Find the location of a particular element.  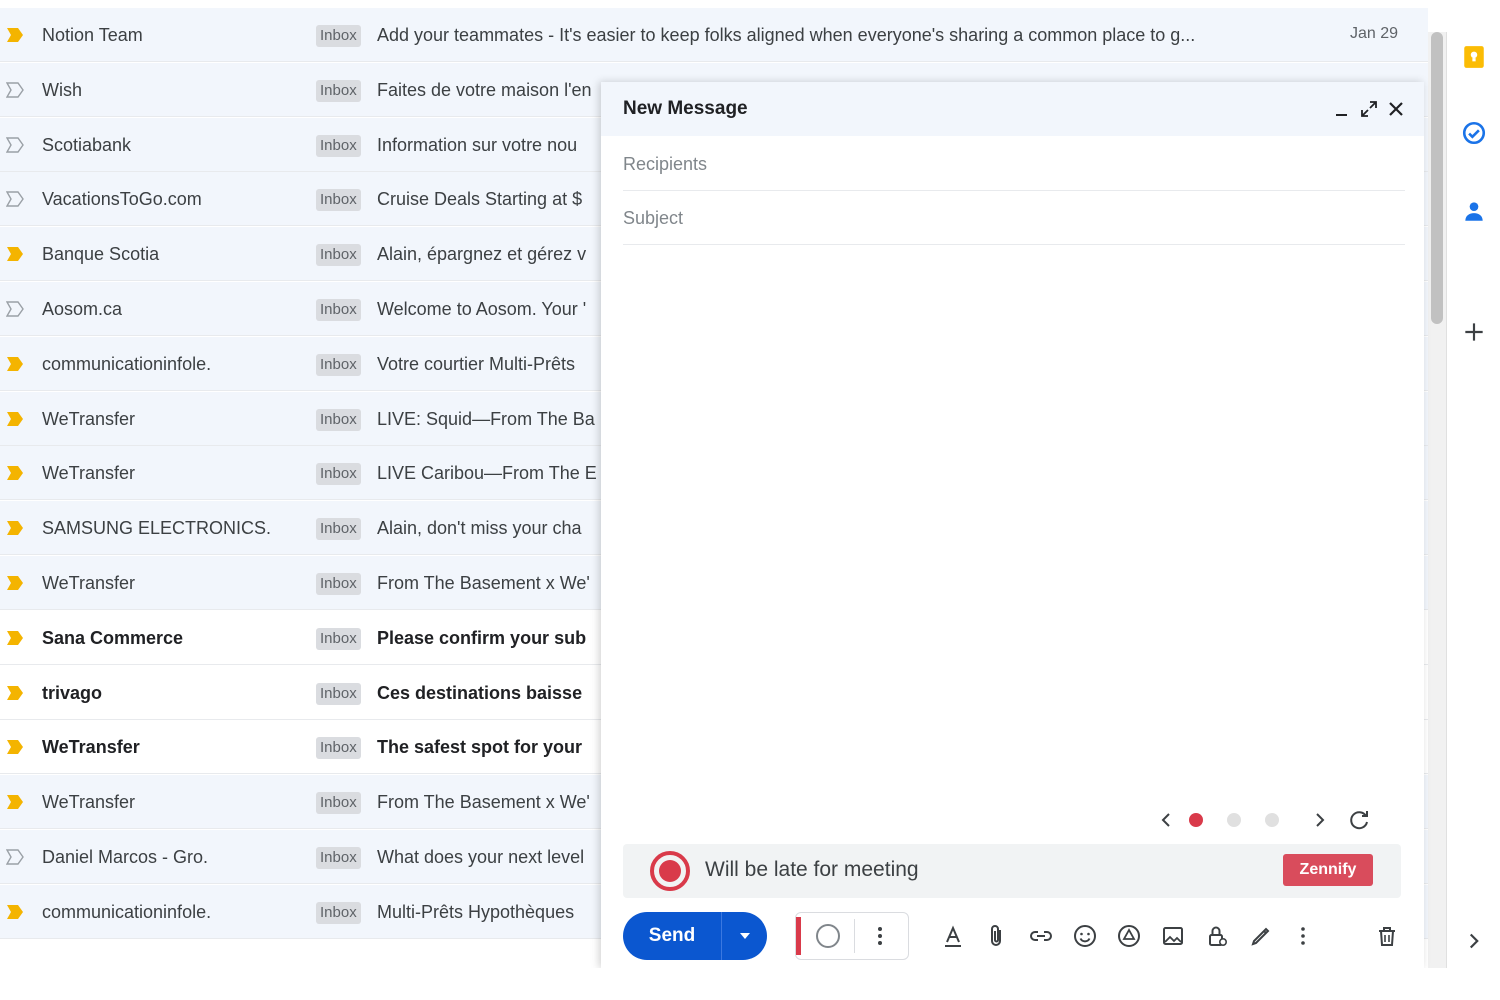

email-sender: Notion Team is located at coordinates (92, 35).